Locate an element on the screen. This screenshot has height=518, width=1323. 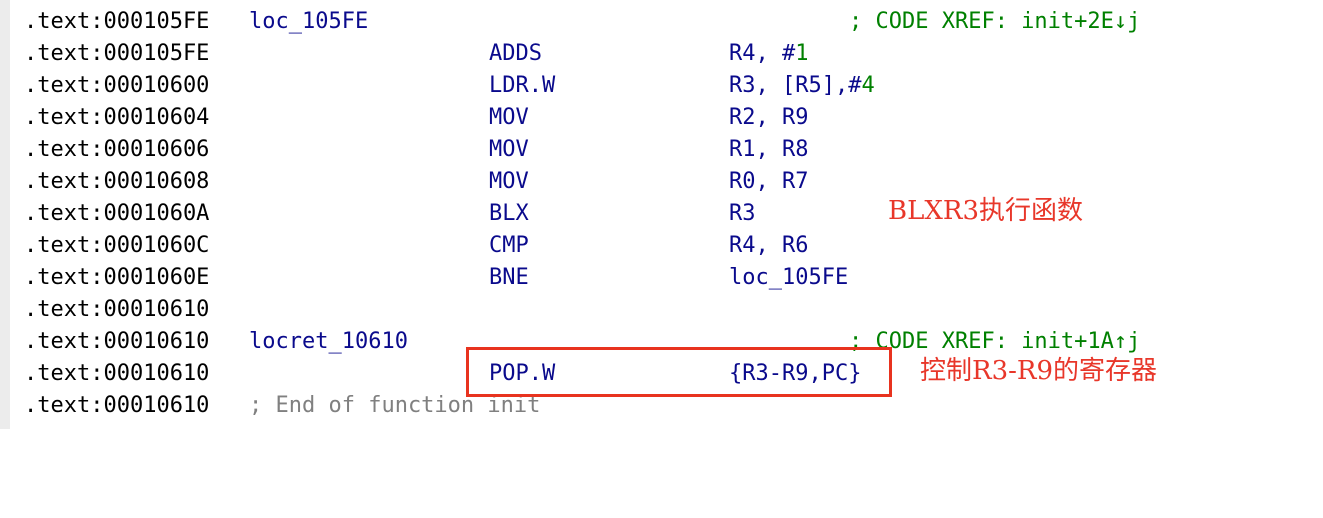
code-line: .text:0001060E BNE loc_105FE is located at coordinates (436, 278).